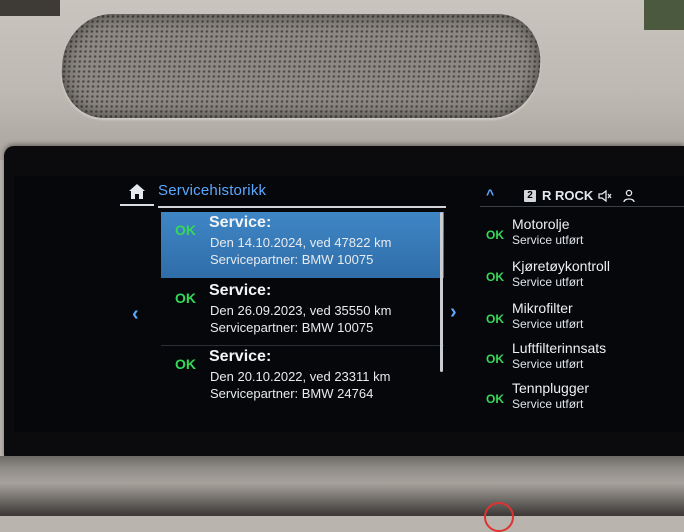 The width and height of the screenshot is (684, 532). Describe the element at coordinates (585, 319) in the screenshot. I see `check-item: OK Mikrofilter Service utført` at that location.